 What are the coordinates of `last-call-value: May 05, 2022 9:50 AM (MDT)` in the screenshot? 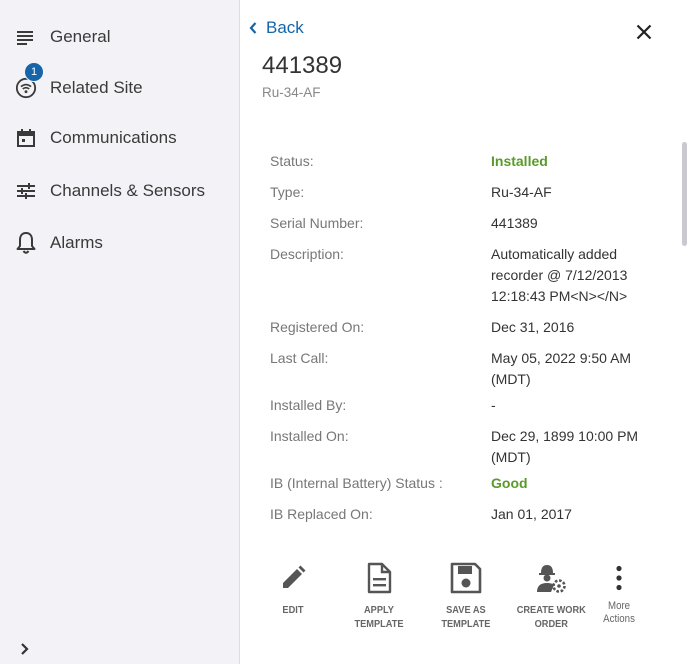 It's located at (561, 368).